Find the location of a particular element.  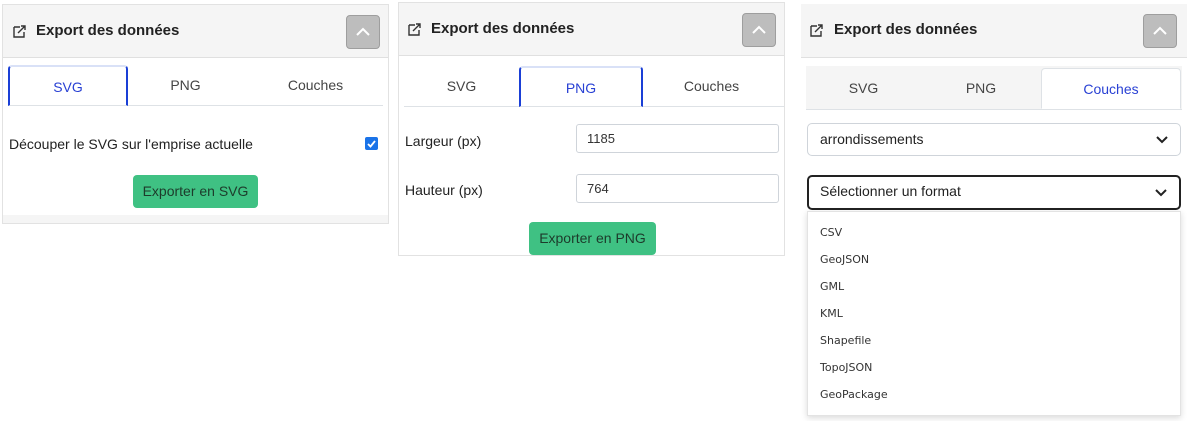

format-option-csv: CSV is located at coordinates (831, 232).